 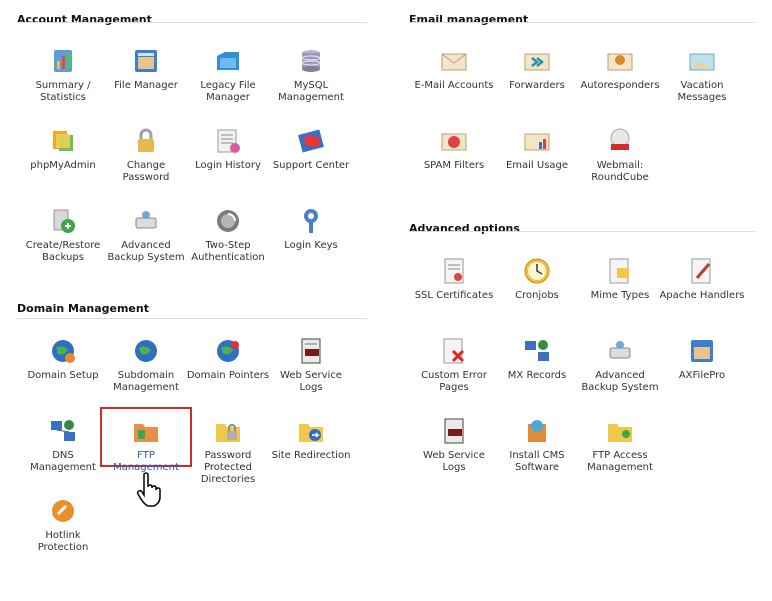 I want to click on database-icon, so click(x=311, y=61).